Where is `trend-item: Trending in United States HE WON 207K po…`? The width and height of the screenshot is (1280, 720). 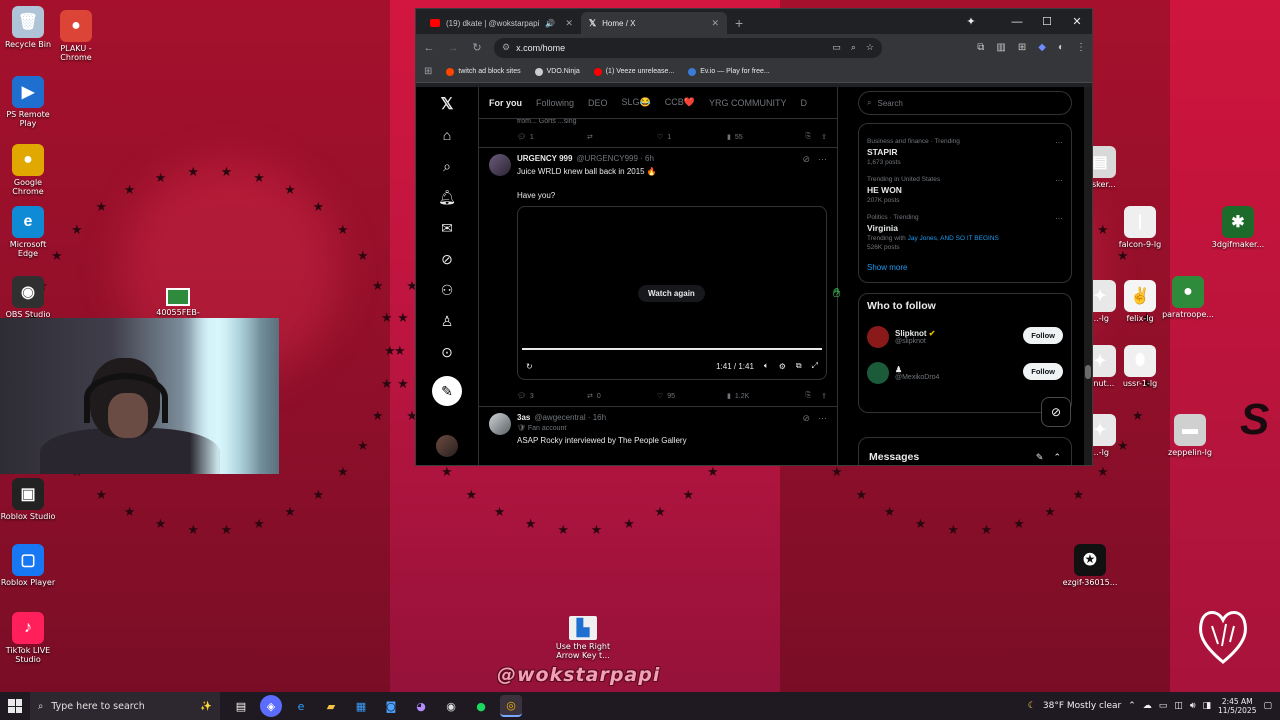 trend-item: Trending in United States HE WON 207K po… is located at coordinates (965, 190).